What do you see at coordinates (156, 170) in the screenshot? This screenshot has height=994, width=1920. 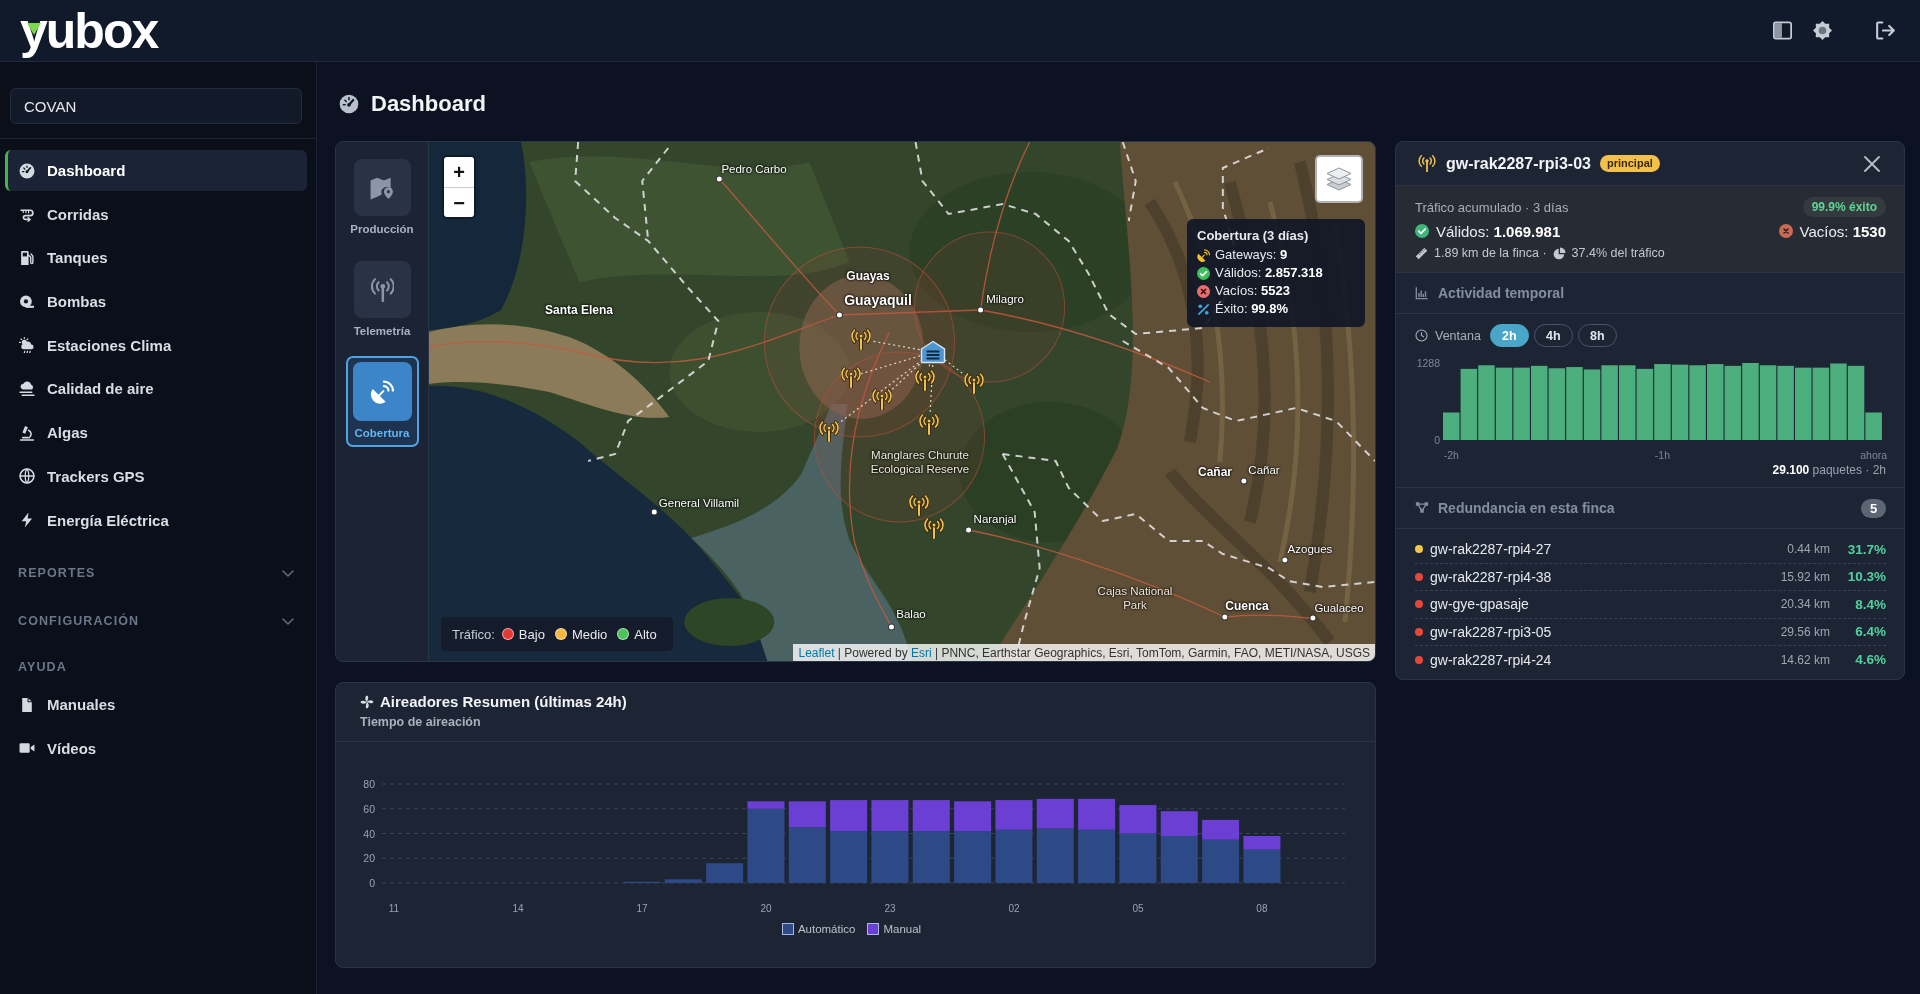 I see `nav-item: Dashboard` at bounding box center [156, 170].